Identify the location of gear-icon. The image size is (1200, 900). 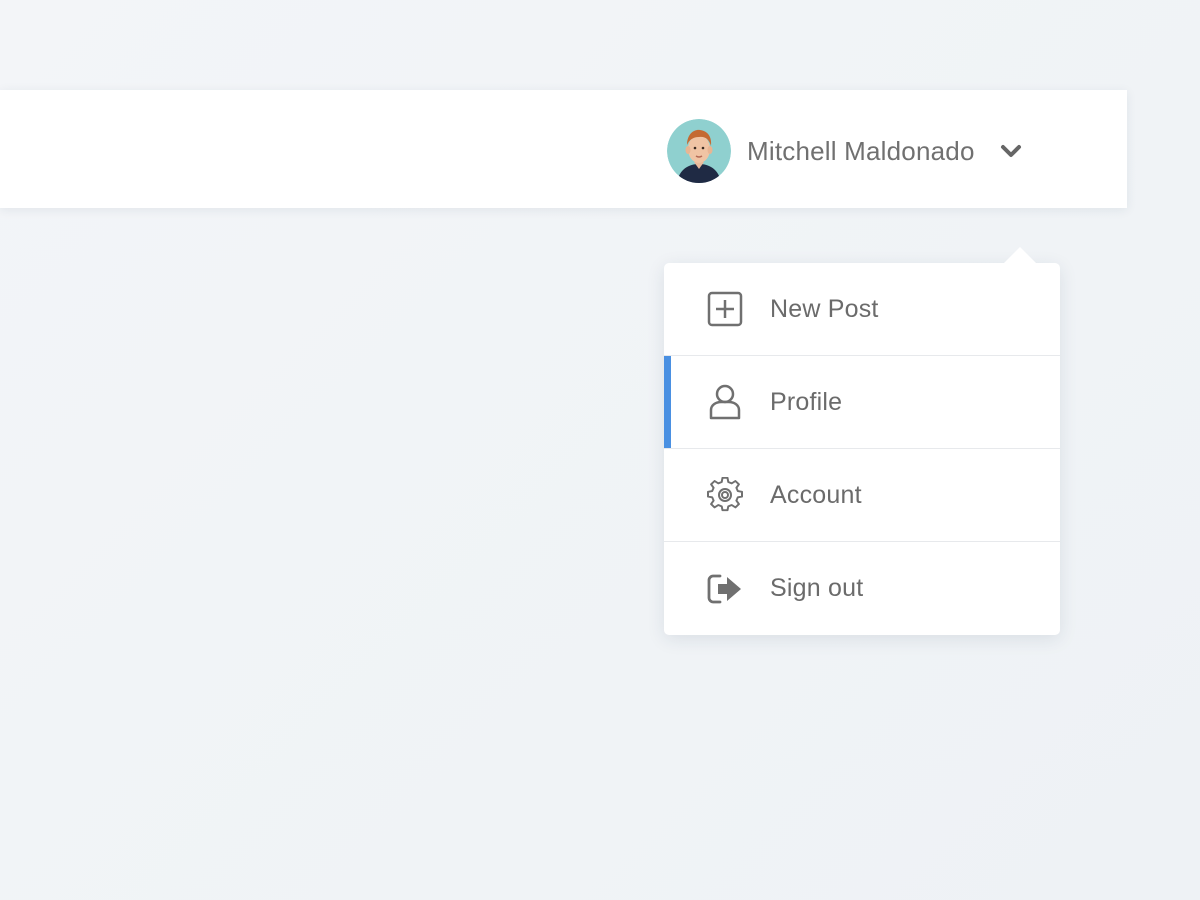
(725, 495).